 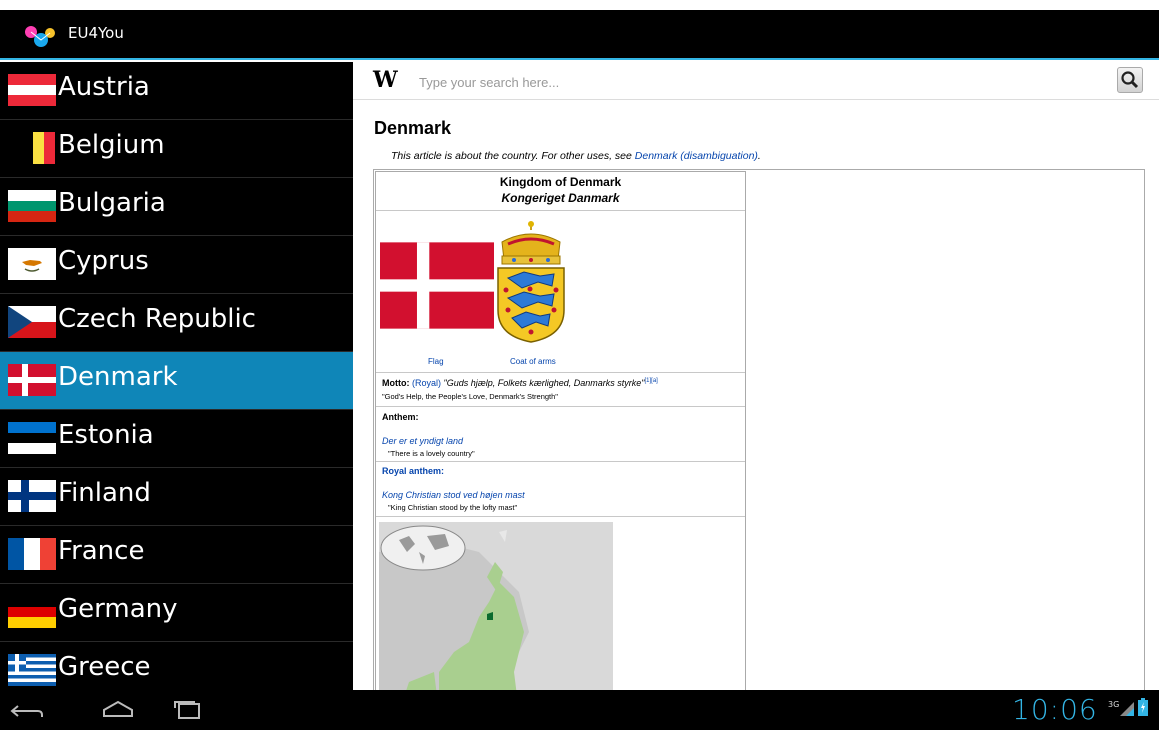 What do you see at coordinates (106, 435) in the screenshot?
I see `country-name: Estonia` at bounding box center [106, 435].